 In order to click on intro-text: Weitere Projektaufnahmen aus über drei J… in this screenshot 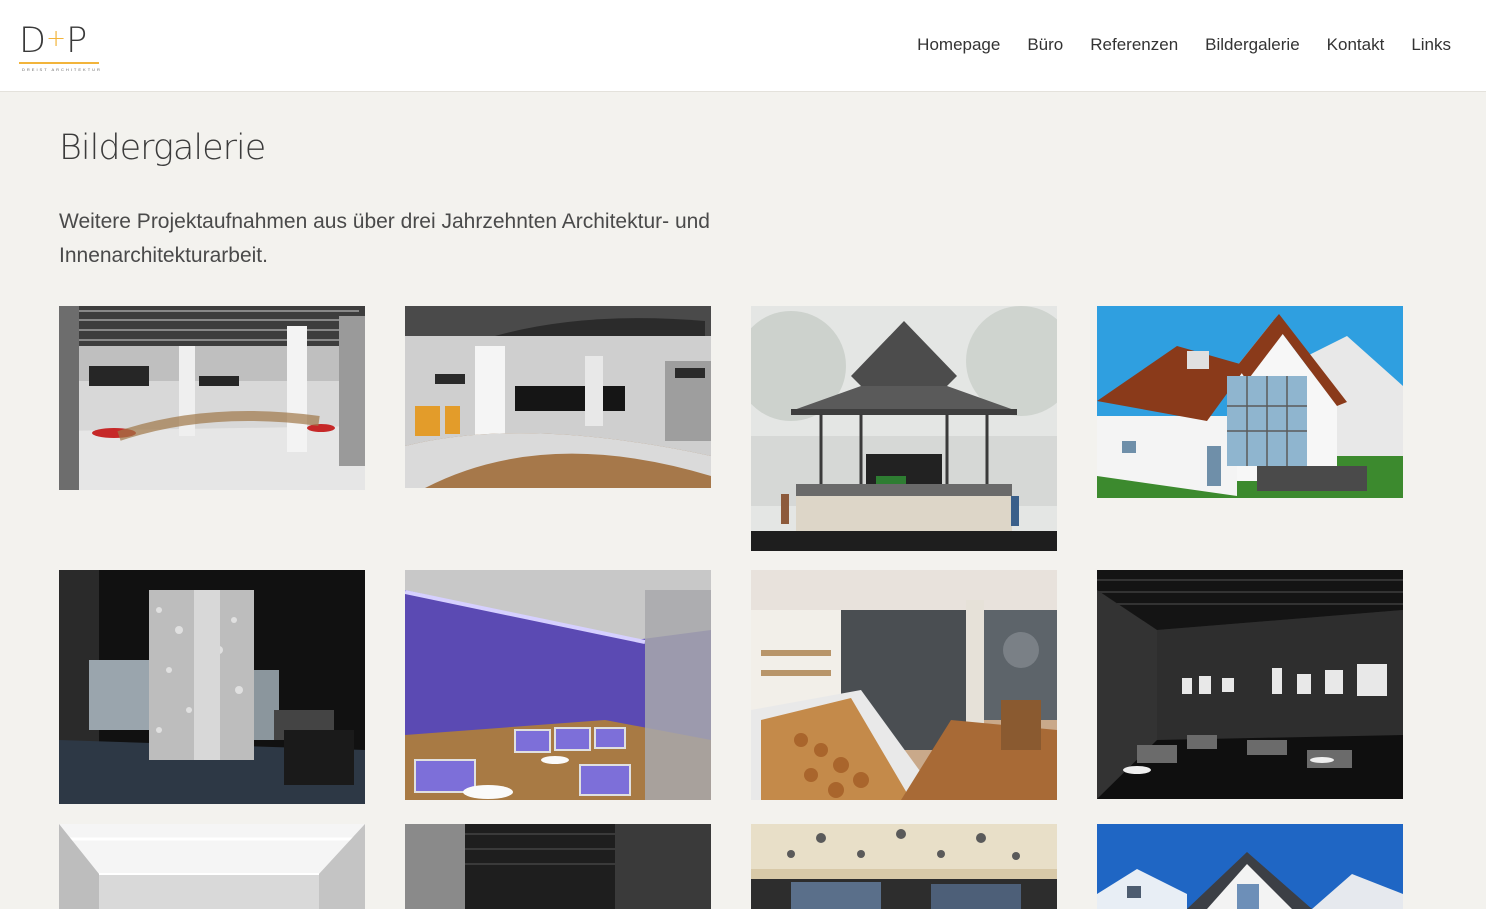, I will do `click(384, 238)`.